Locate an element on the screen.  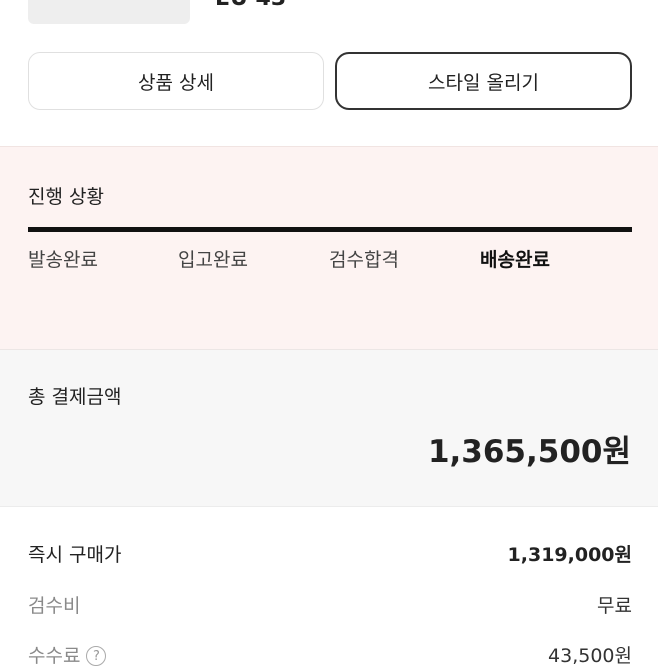
price-row-instant-buy: 즉시 구매가 1,319,000원 is located at coordinates (330, 555).